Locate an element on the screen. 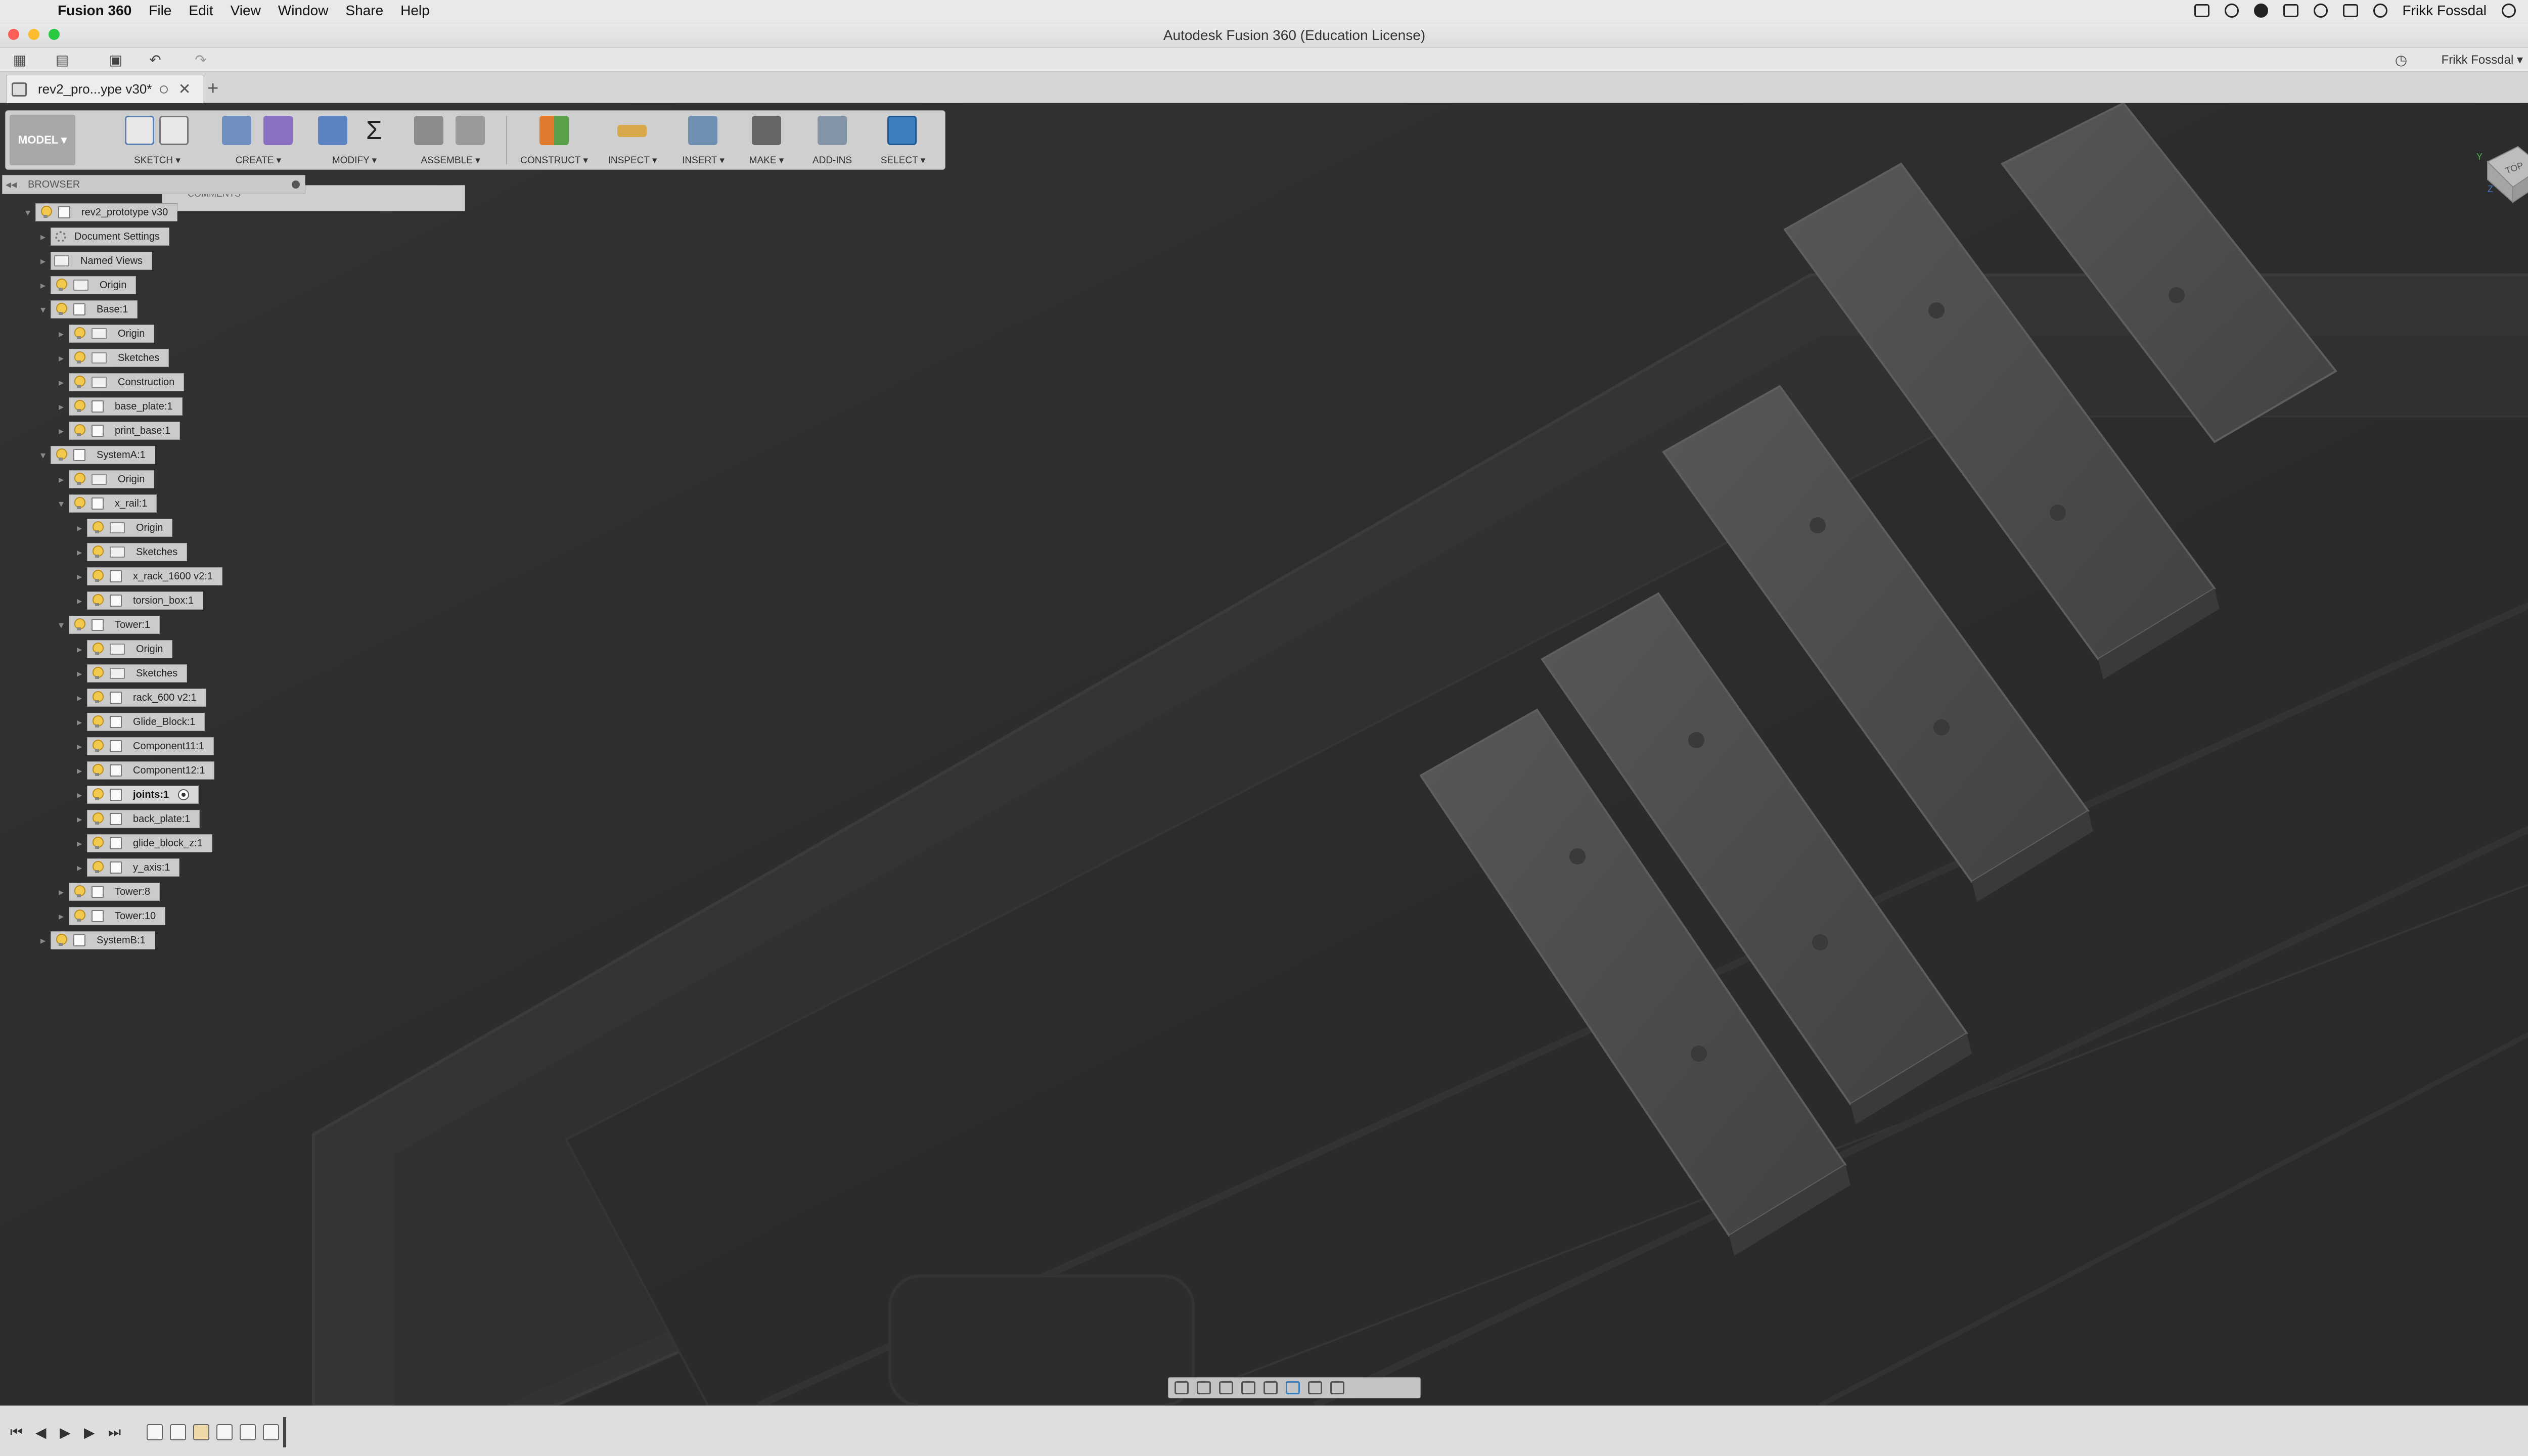  go-to-end-icon: ⏭ is located at coordinates (115, 1432).